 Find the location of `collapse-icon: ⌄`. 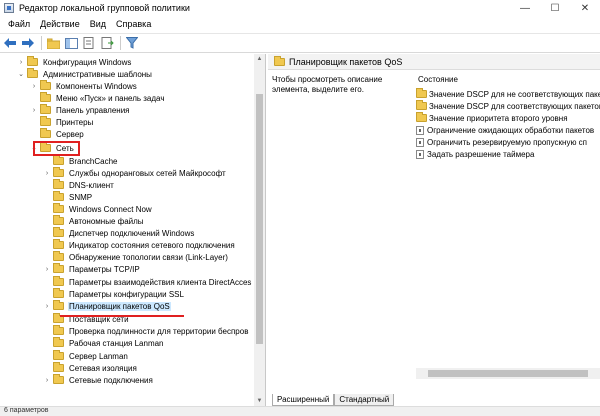

collapse-icon: ⌄ is located at coordinates (21, 74).